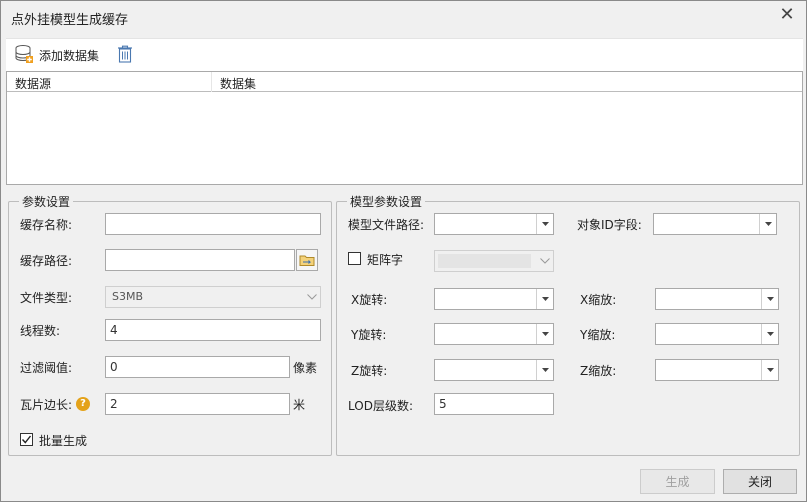  Describe the element at coordinates (46, 201) in the screenshot. I see `params-group-title: 参数设置` at that location.